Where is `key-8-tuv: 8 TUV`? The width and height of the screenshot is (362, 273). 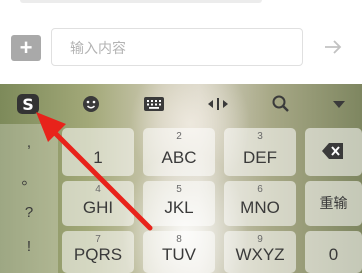 key-8-tuv: 8 TUV is located at coordinates (179, 252).